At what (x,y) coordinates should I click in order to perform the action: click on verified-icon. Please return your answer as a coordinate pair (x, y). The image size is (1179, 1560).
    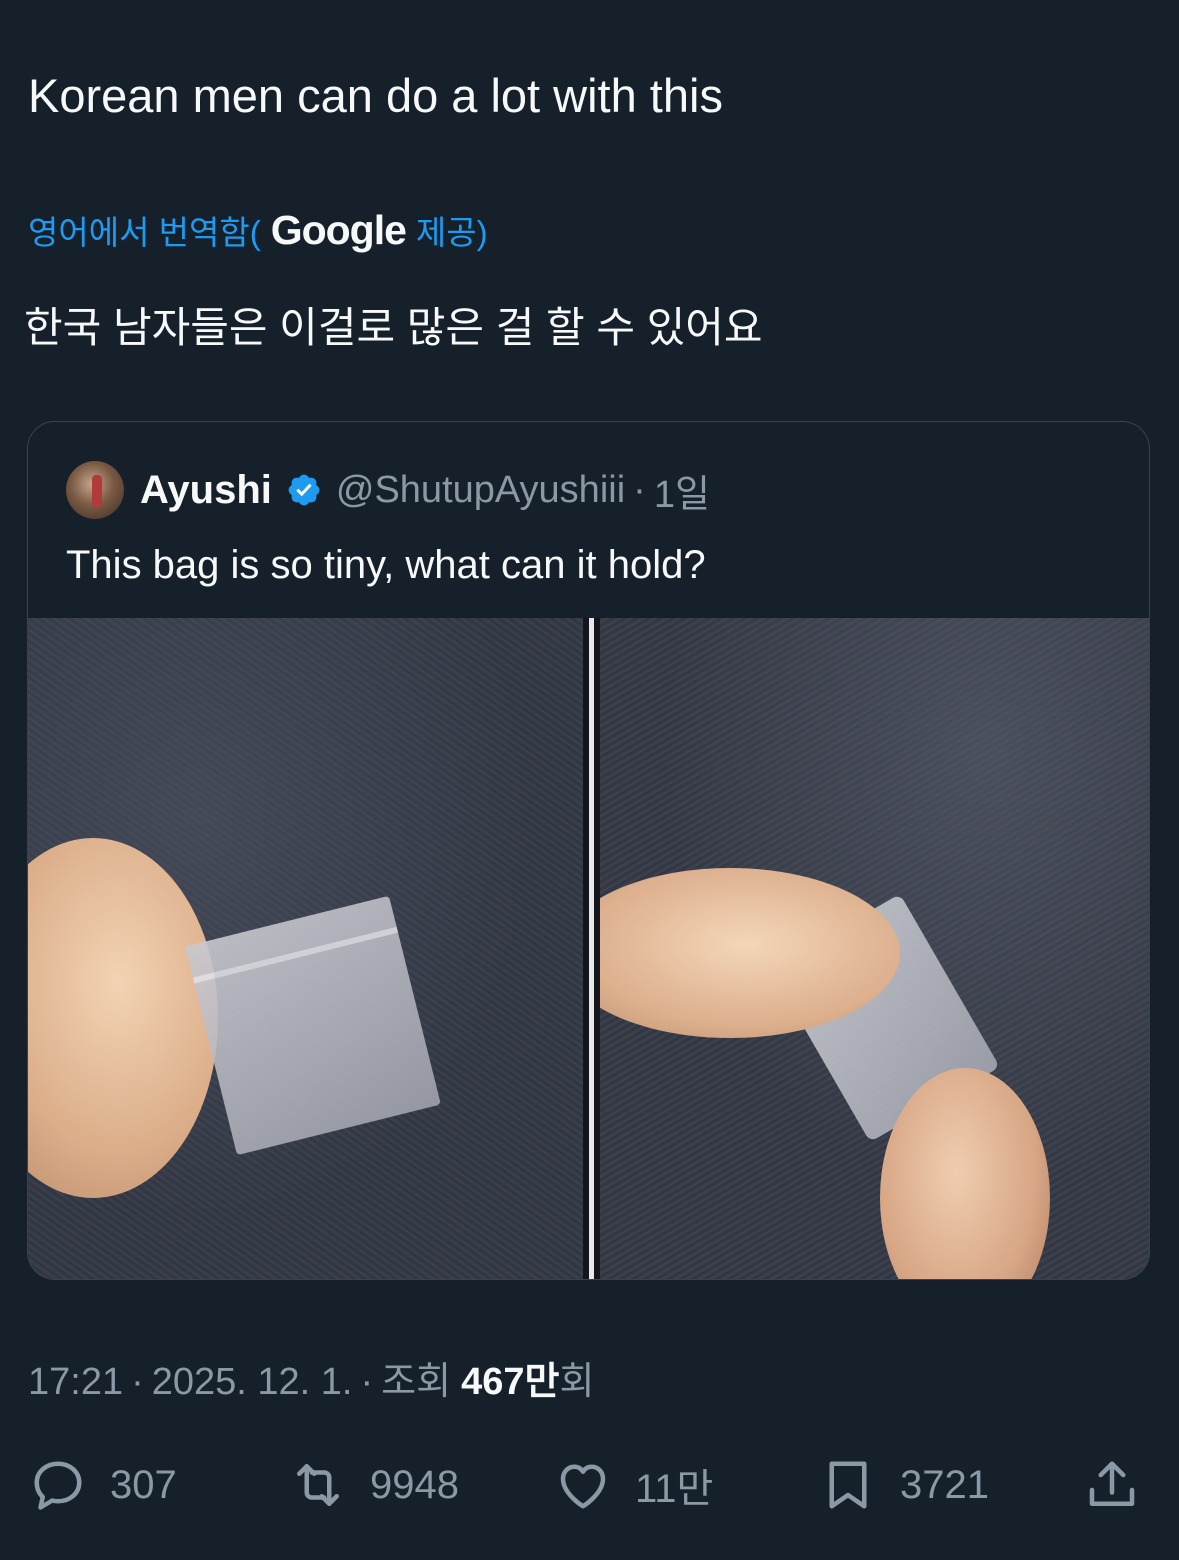
    Looking at the image, I should click on (304, 490).